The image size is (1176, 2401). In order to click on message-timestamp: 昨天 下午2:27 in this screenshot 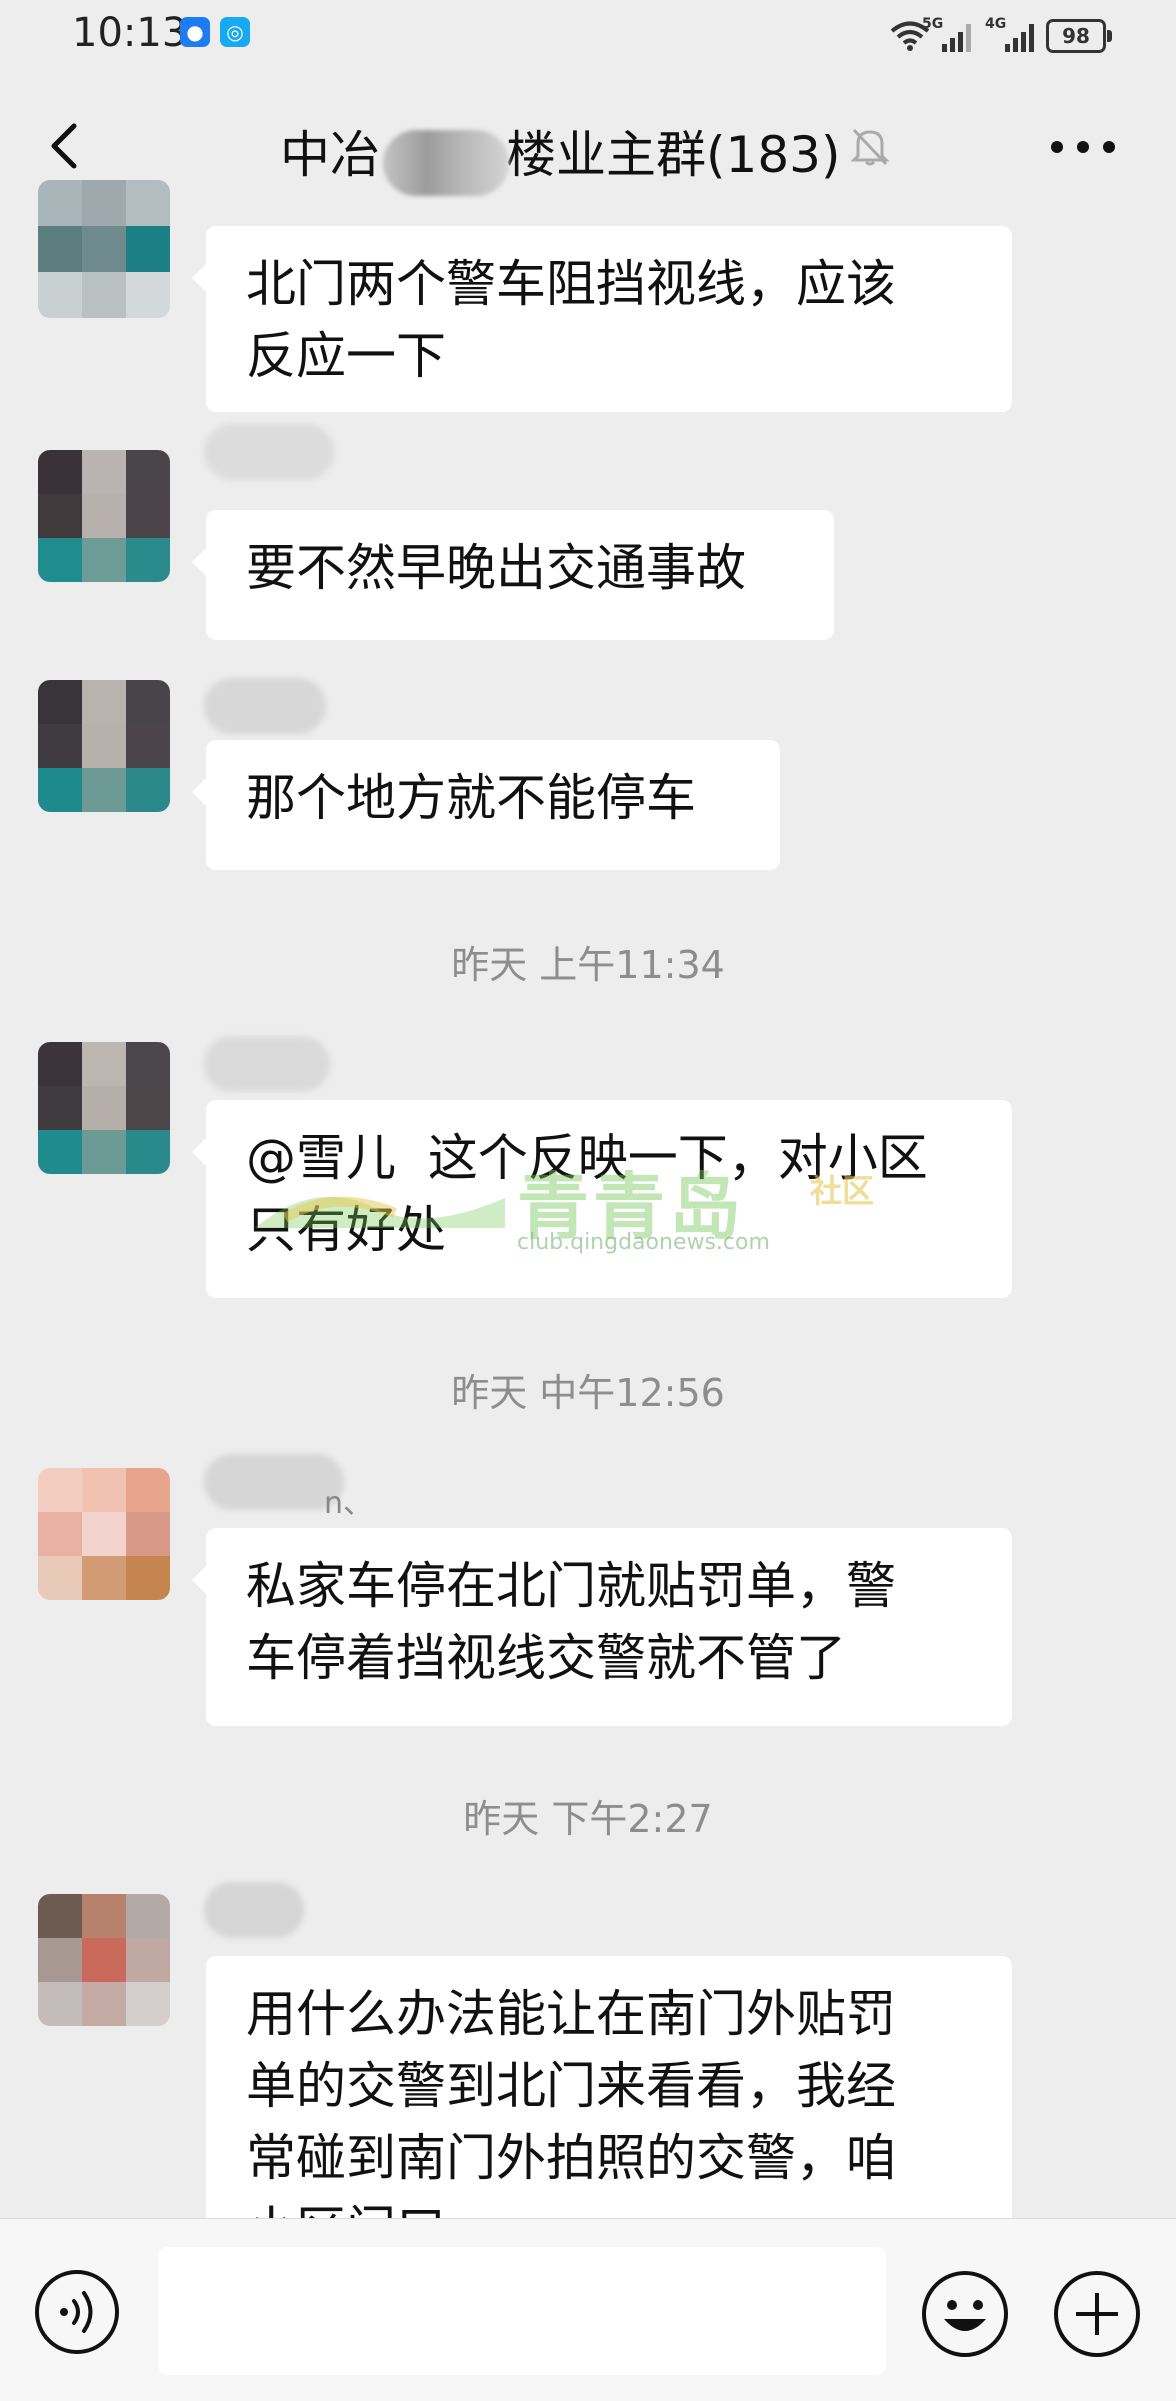, I will do `click(588, 1819)`.